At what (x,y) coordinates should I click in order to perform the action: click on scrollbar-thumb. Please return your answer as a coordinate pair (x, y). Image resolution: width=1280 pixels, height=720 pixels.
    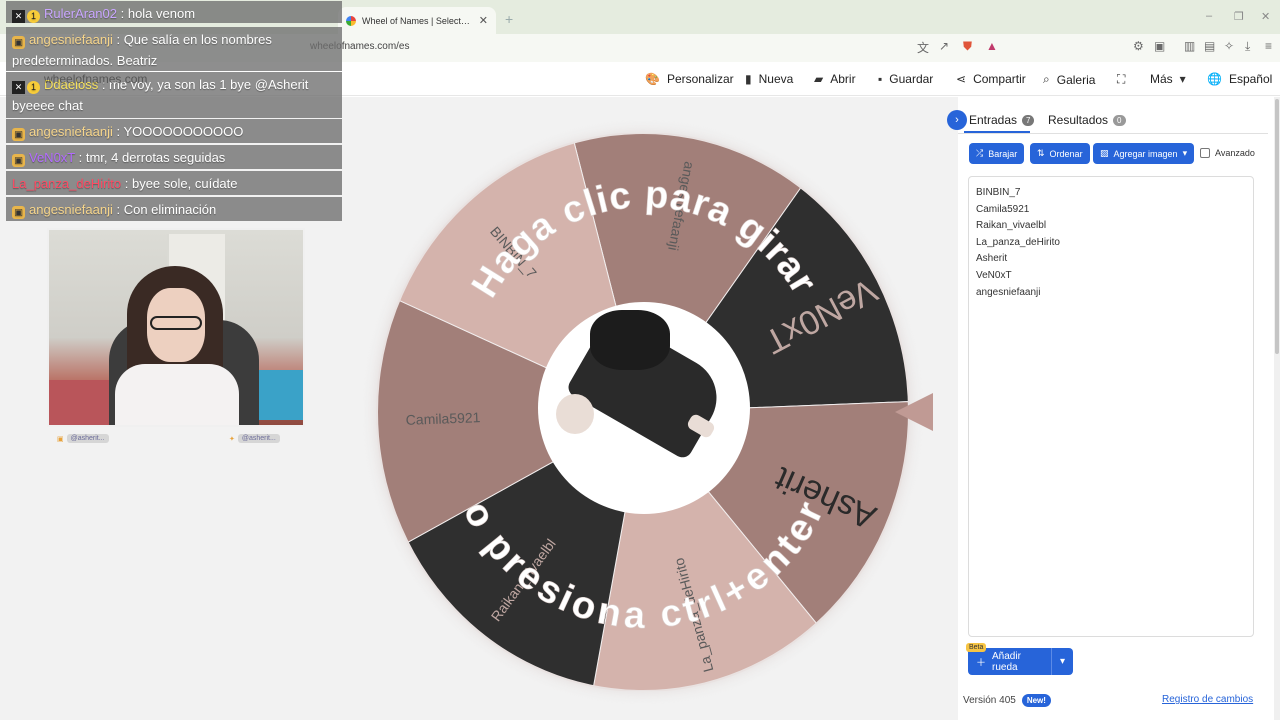
    Looking at the image, I should click on (1277, 226).